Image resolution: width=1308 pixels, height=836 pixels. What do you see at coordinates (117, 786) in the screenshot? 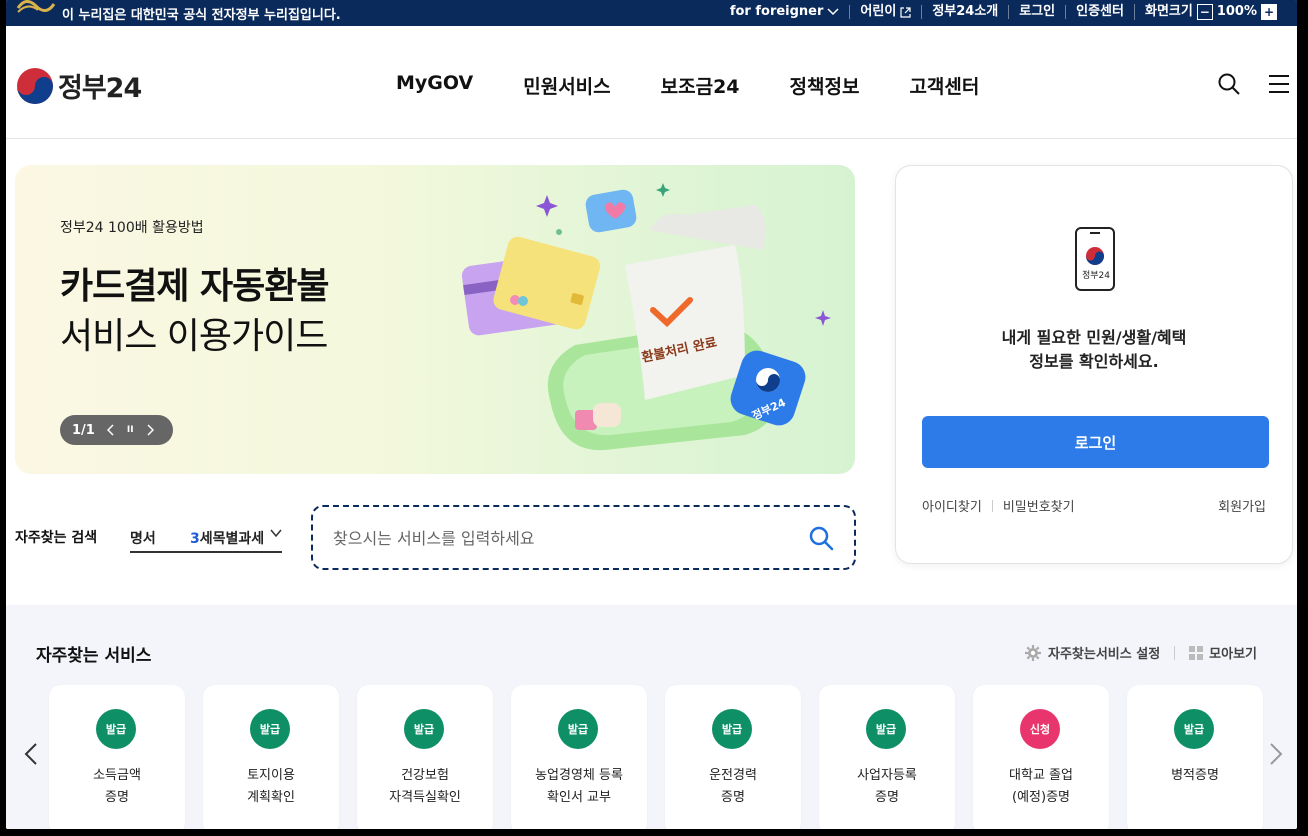
I see `service-card-label: 소득금액 증명` at bounding box center [117, 786].